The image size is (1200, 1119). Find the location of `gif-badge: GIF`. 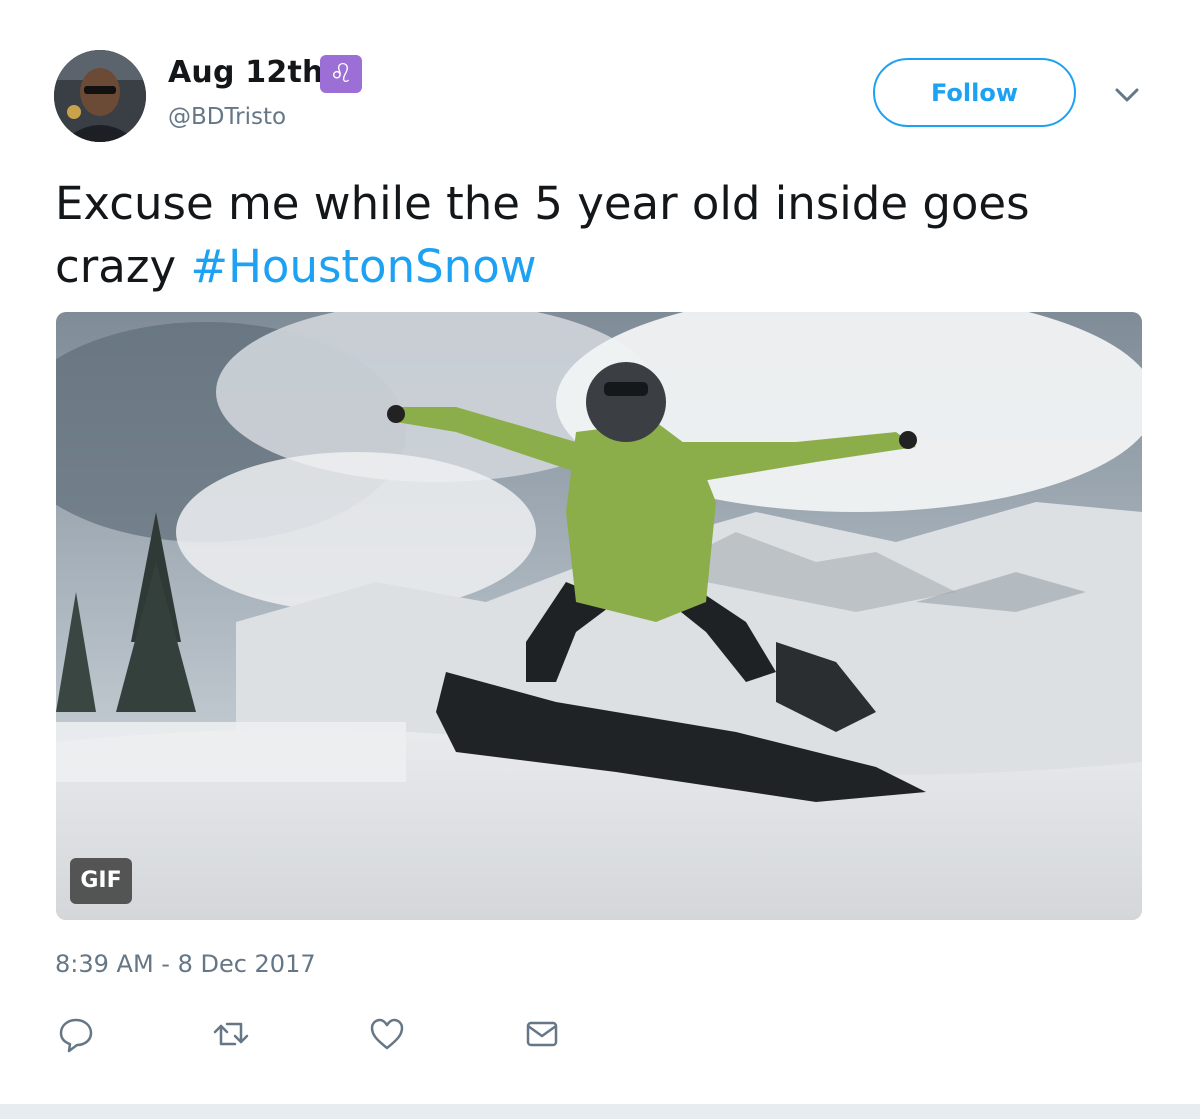

gif-badge: GIF is located at coordinates (101, 881).